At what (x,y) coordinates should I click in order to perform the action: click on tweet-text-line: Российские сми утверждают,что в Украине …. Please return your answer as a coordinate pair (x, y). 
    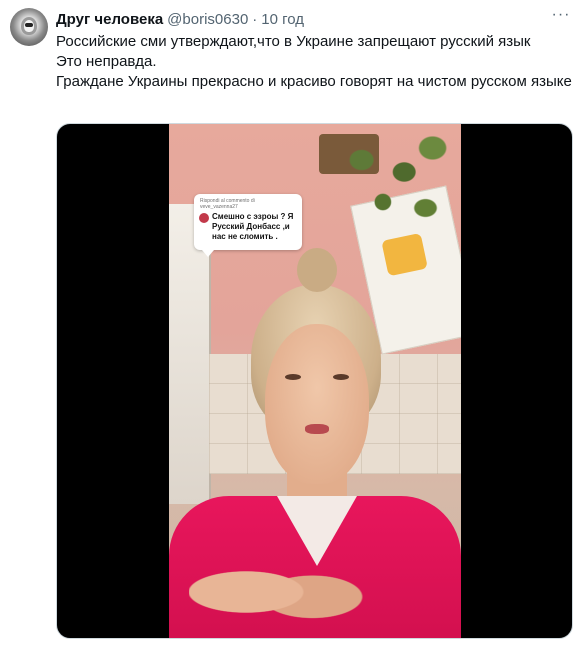
    Looking at the image, I should click on (293, 41).